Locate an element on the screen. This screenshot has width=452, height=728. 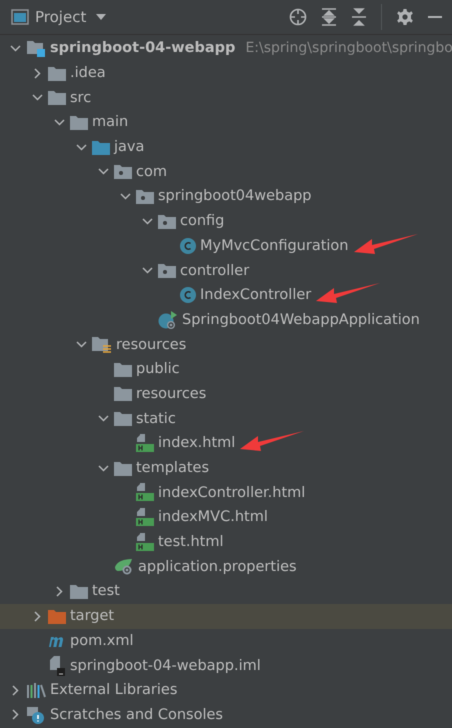
node-label: Springboot04WebappApplication is located at coordinates (301, 320).